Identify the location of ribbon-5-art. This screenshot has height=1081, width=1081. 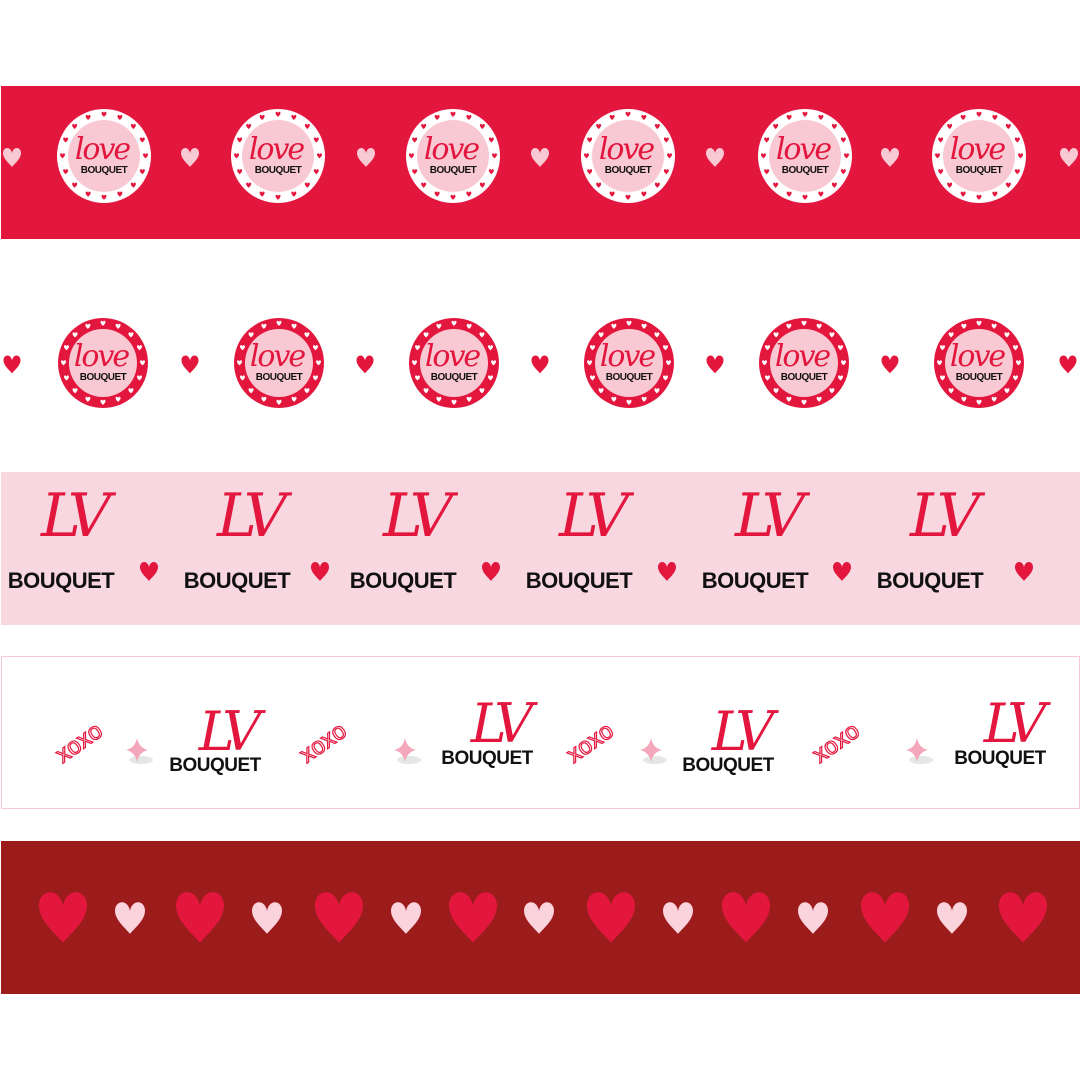
(540, 917).